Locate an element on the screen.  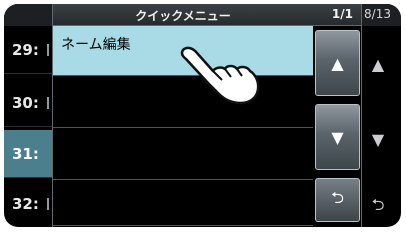
channel-number: 32: is located at coordinates (25, 203).